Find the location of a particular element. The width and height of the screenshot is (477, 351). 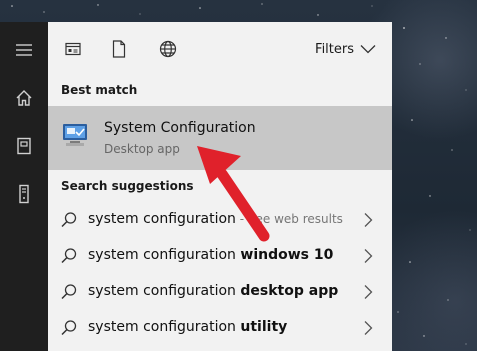

tower-icon is located at coordinates (24, 194).